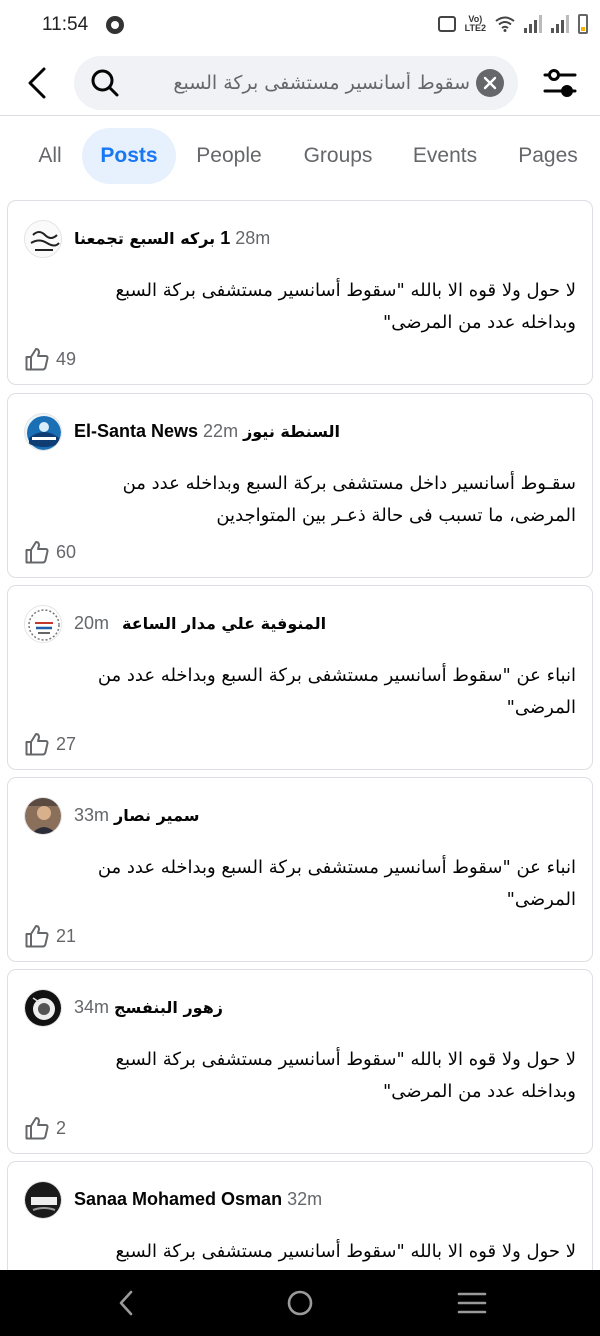 The image size is (600, 1336). I want to click on post-header: El-Santa News 22m السنطة نيوز, so click(207, 431).